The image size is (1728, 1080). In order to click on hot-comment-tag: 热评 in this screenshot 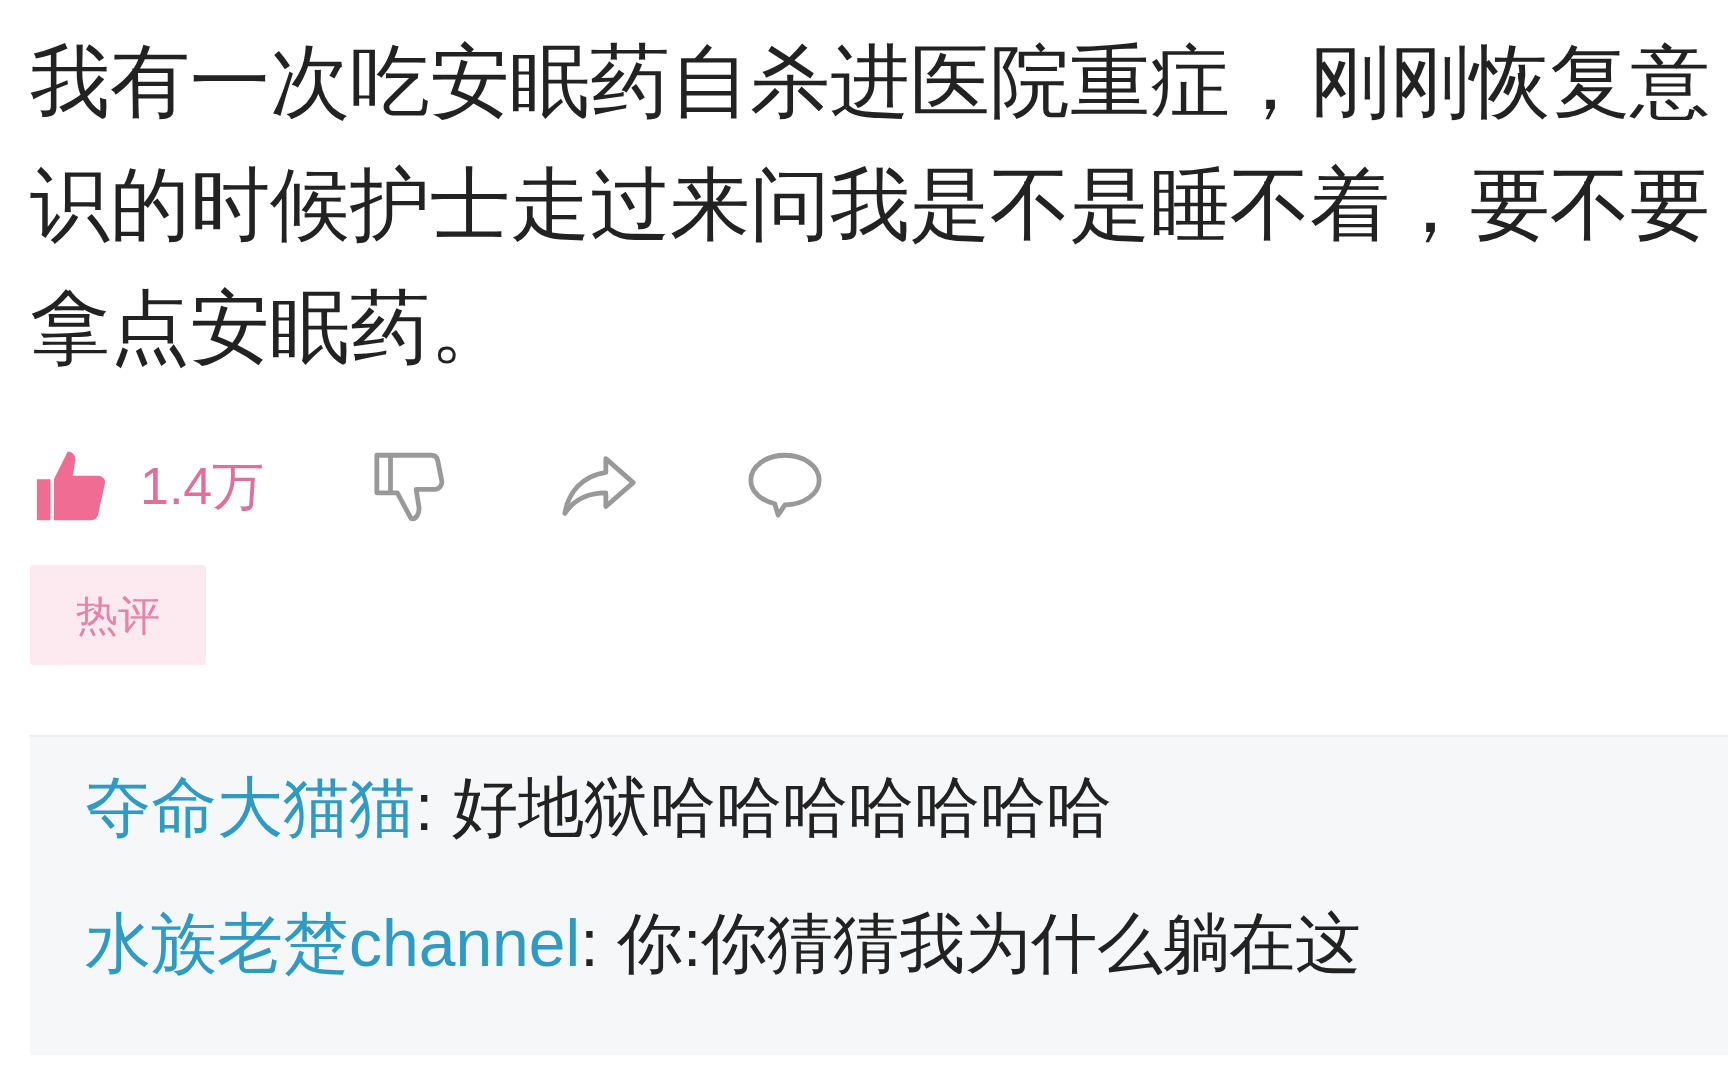, I will do `click(118, 615)`.